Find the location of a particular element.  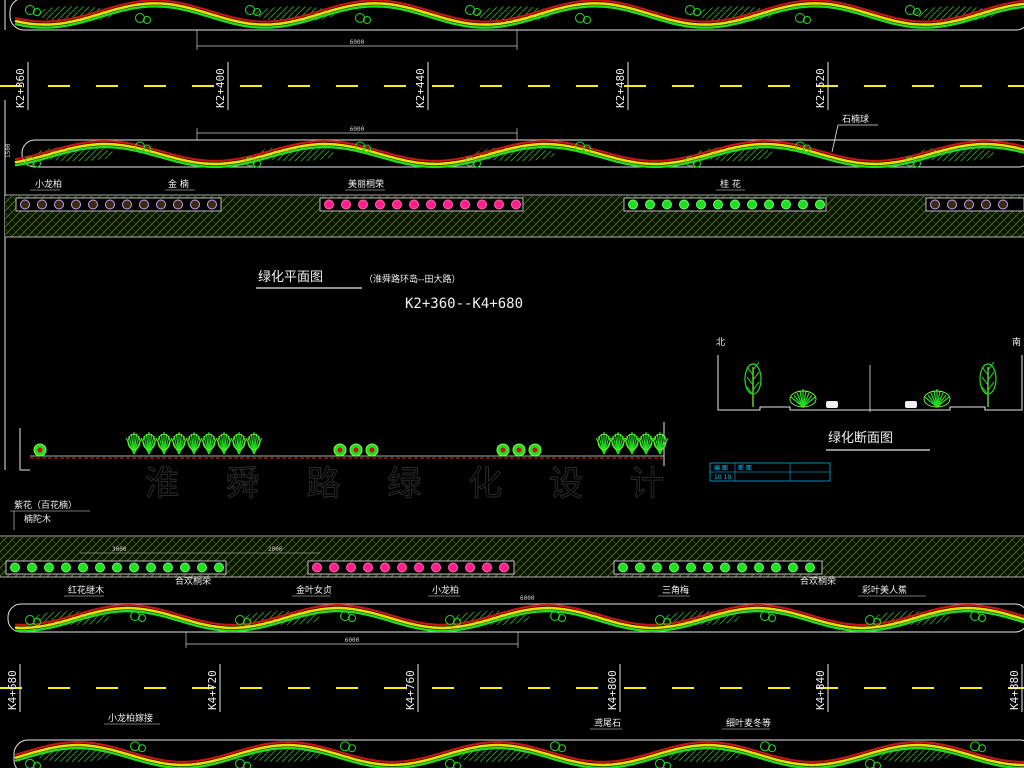

section-label-north: 北 is located at coordinates (720, 342).